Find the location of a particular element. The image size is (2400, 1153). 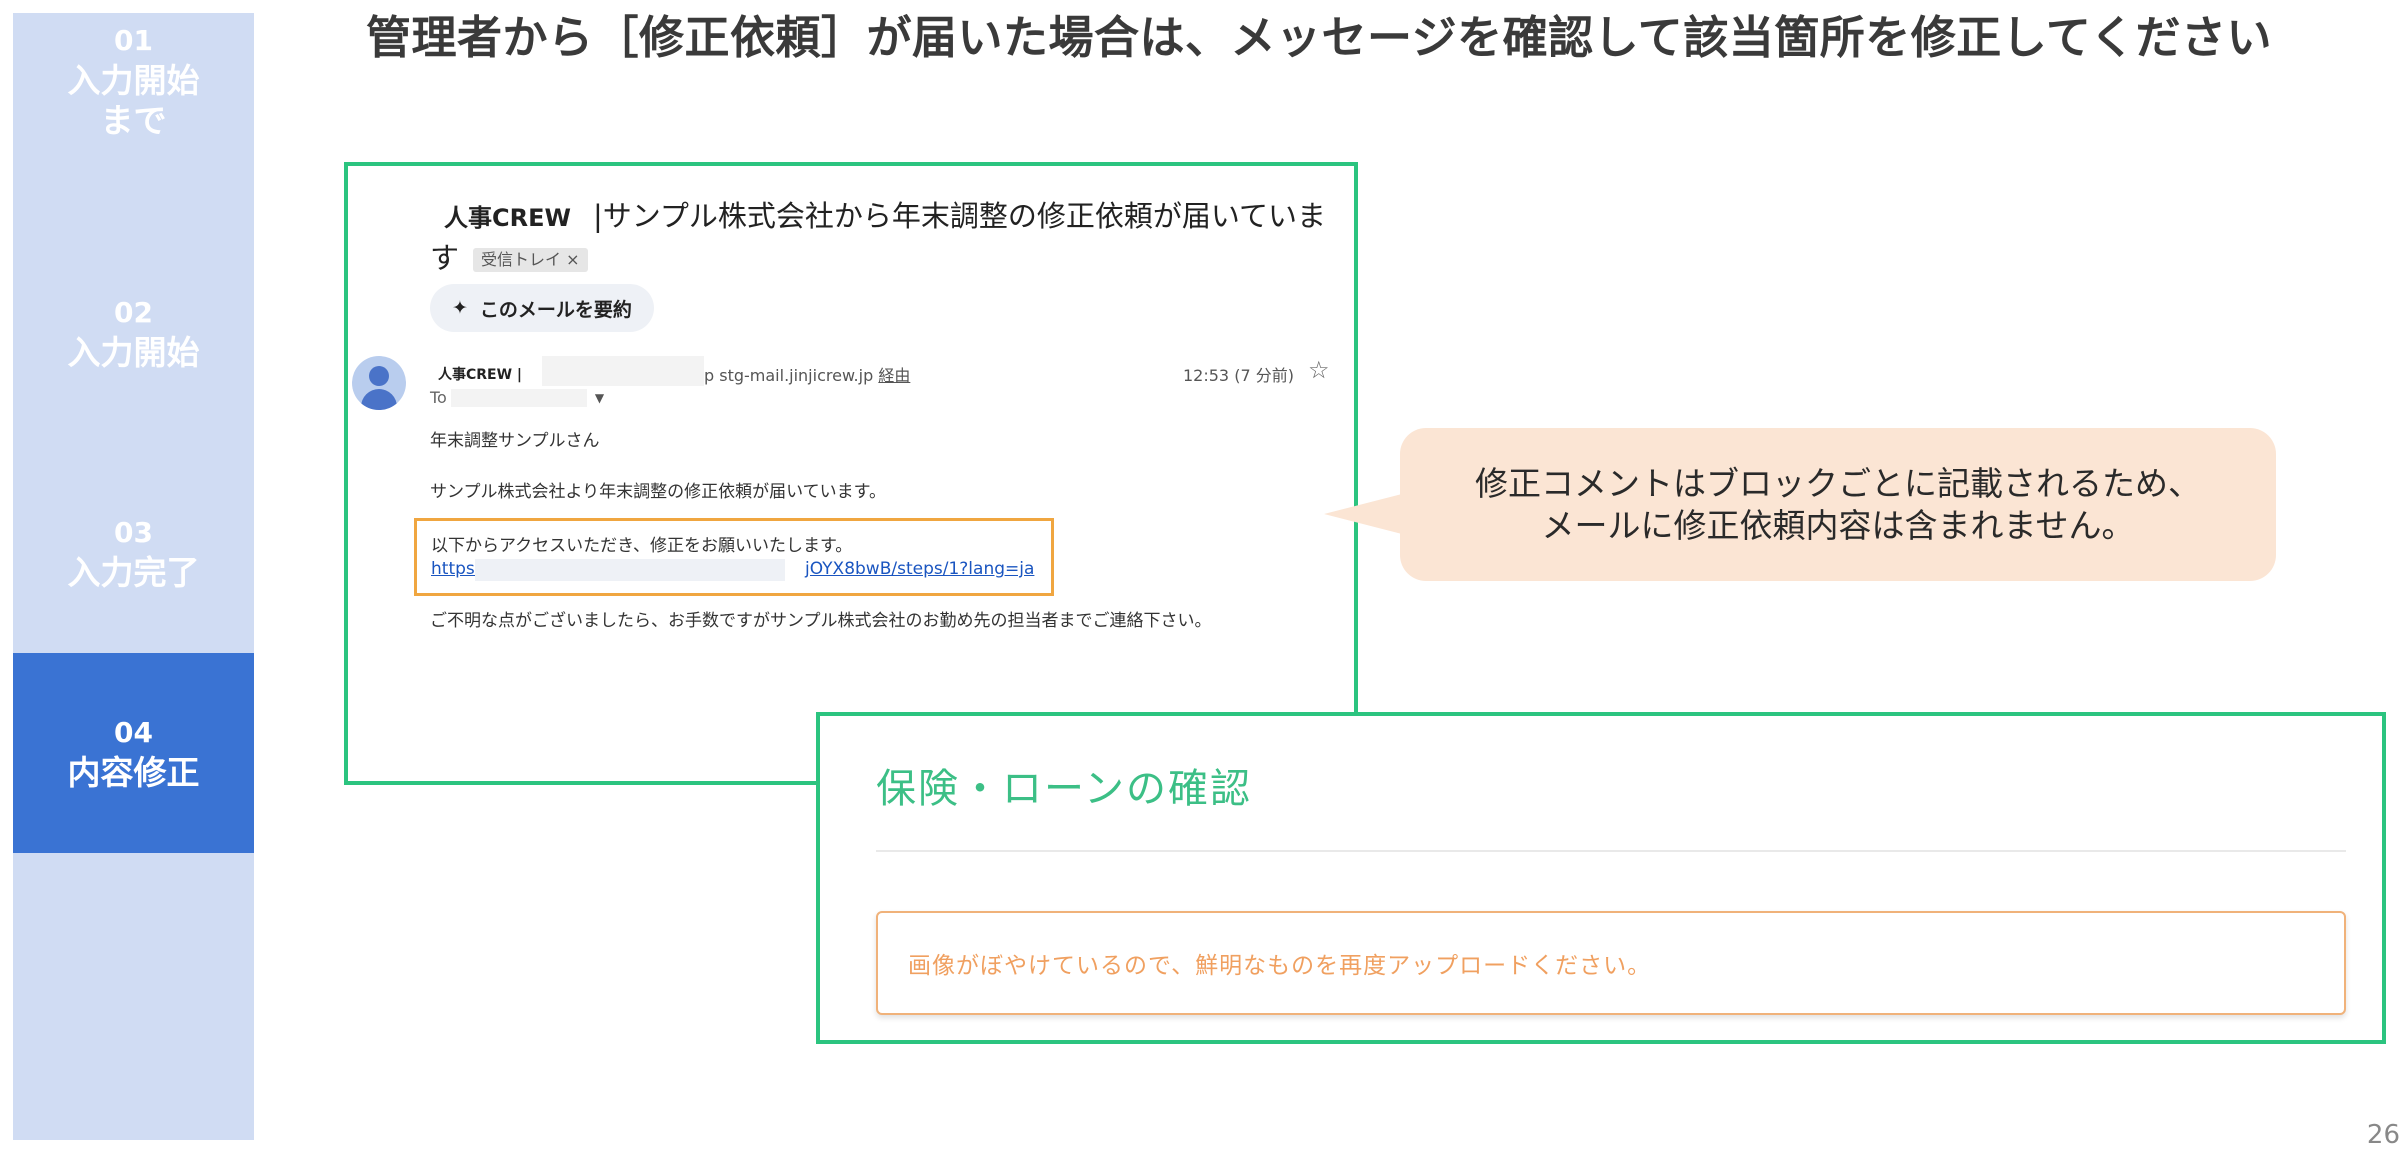

email-time: 12:53 (7 分前) is located at coordinates (1238, 375).